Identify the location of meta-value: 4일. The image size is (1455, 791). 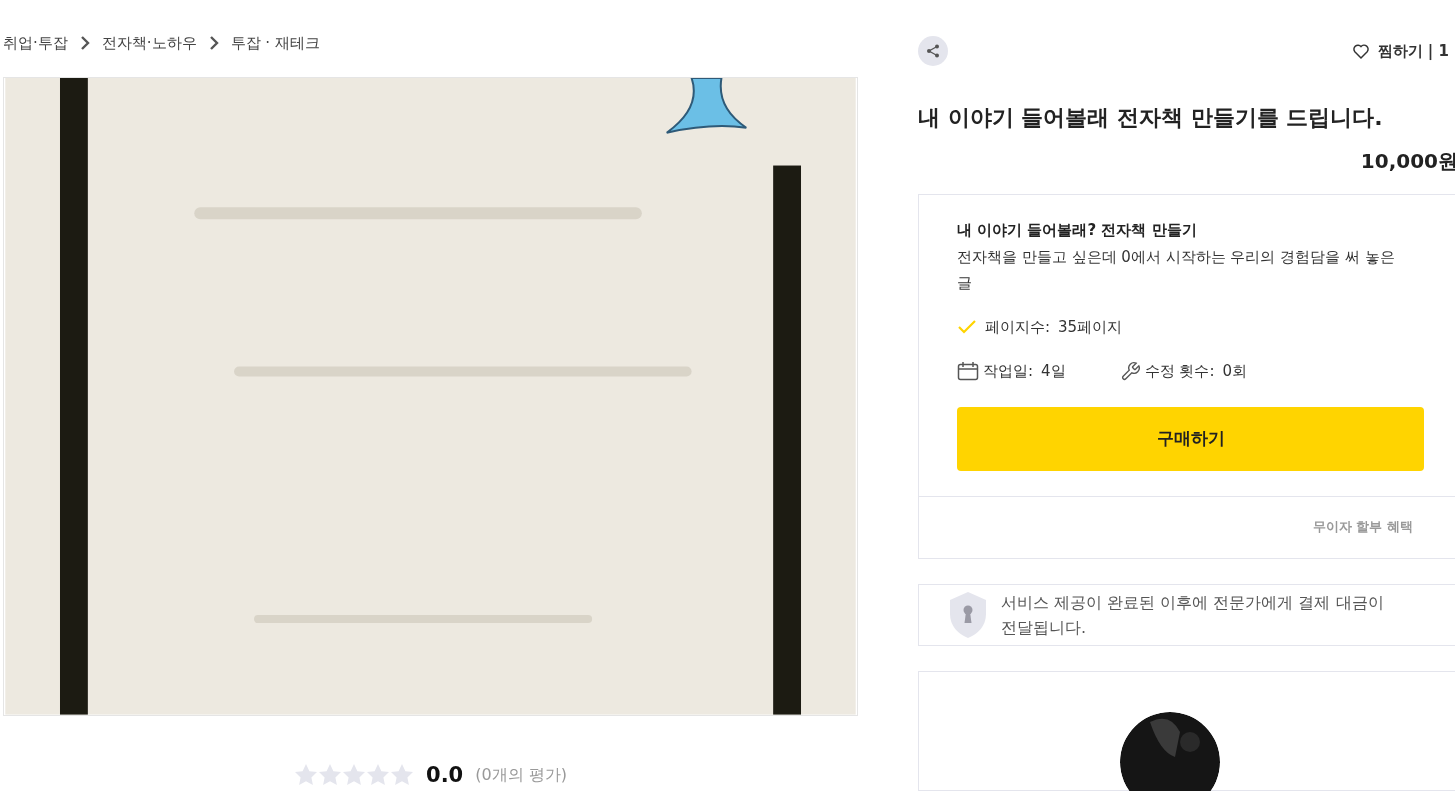
(1053, 371).